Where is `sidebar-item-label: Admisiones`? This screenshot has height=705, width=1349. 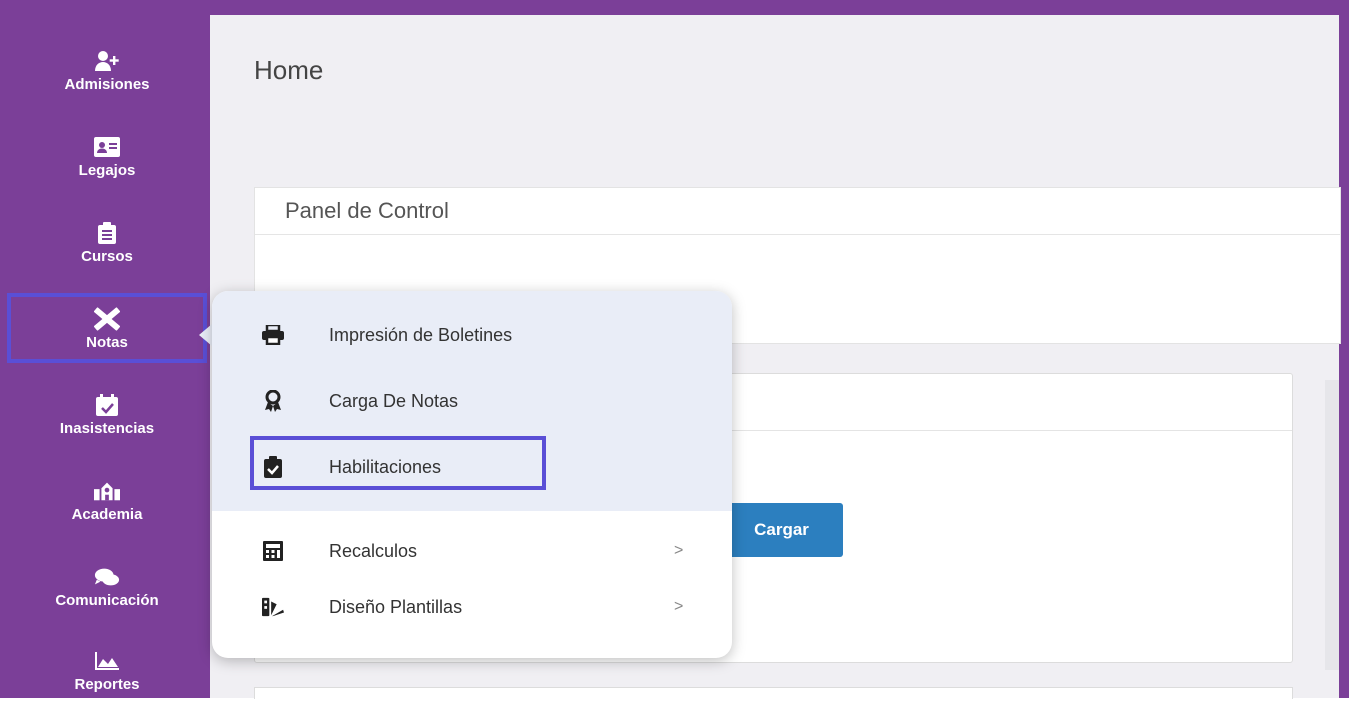 sidebar-item-label: Admisiones is located at coordinates (107, 84).